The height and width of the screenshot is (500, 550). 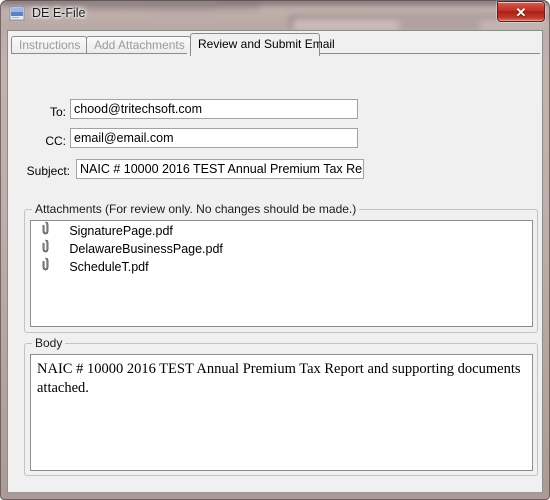 I want to click on app-document-icon, so click(x=17, y=14).